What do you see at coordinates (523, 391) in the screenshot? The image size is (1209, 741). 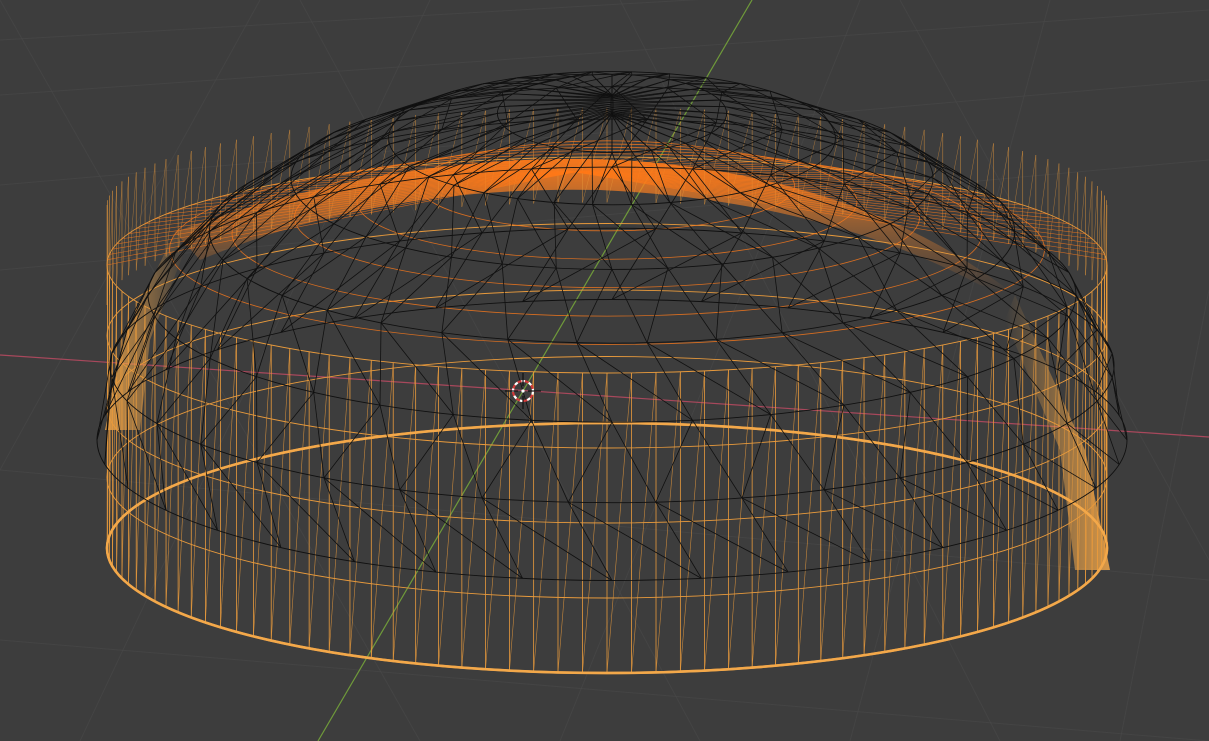 I see `3d-cursor-icon` at bounding box center [523, 391].